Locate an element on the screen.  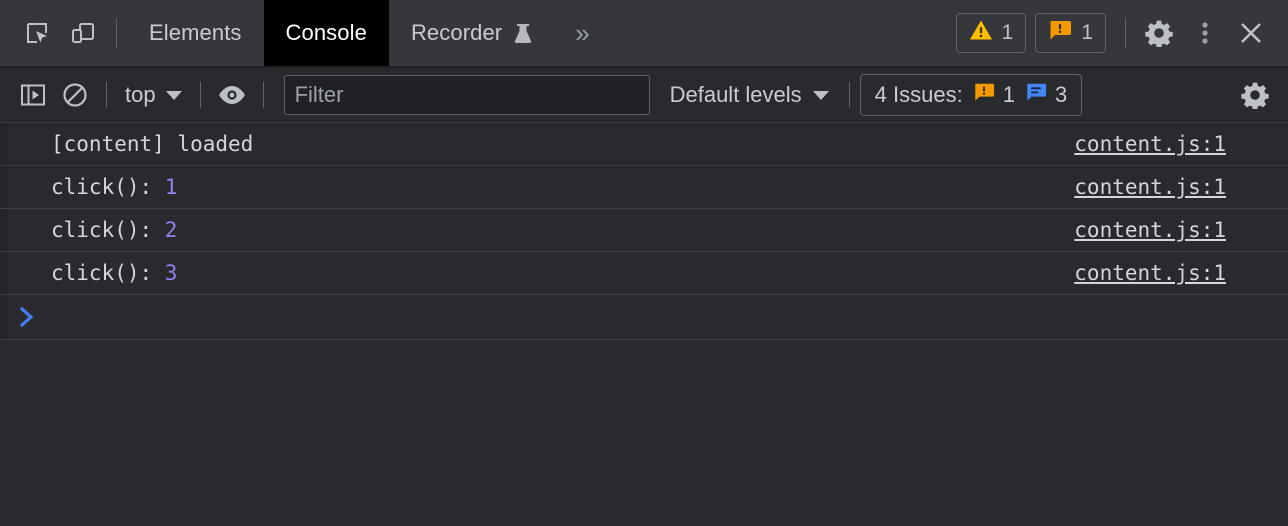
warning-count-badge: 1 is located at coordinates (991, 33).